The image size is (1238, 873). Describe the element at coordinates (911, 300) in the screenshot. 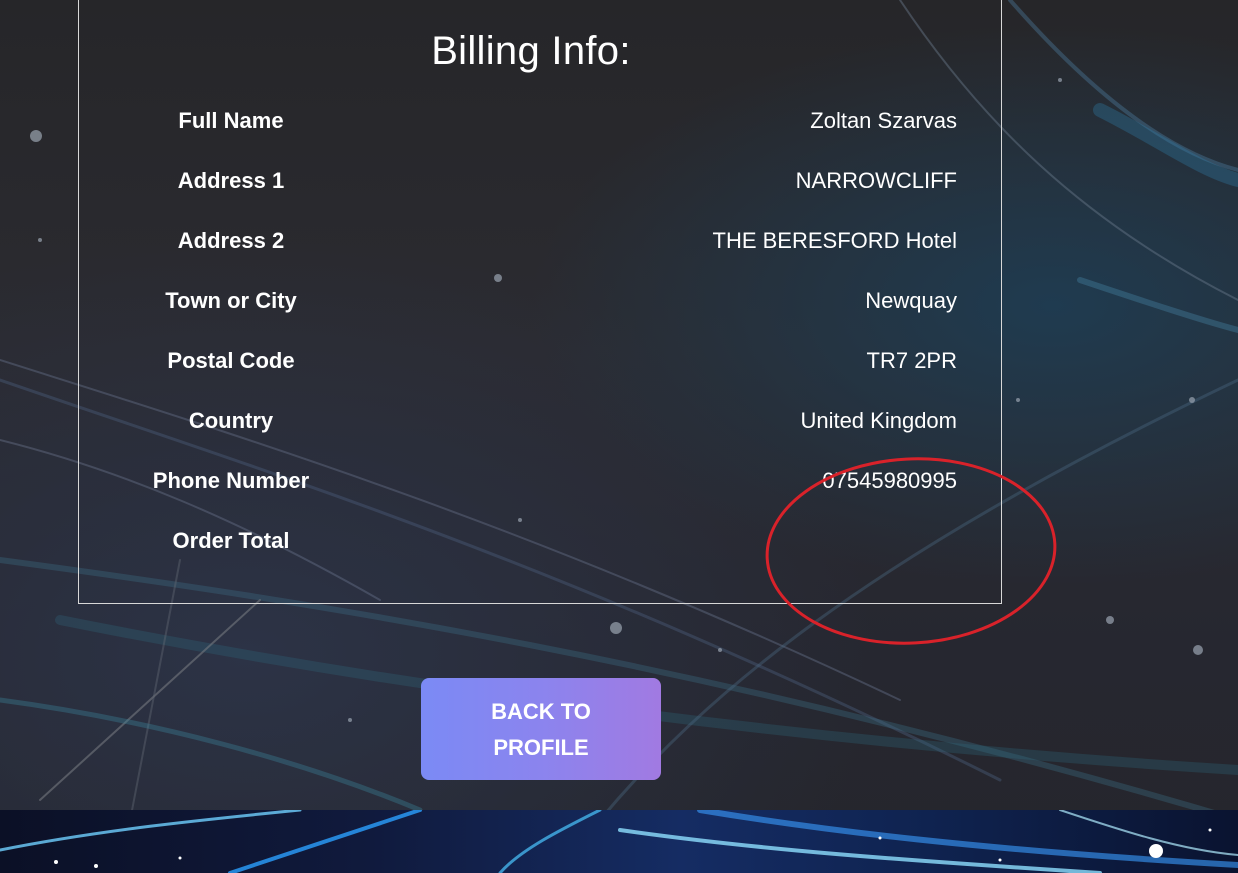

I see `town-or-city-value: Newquay` at that location.